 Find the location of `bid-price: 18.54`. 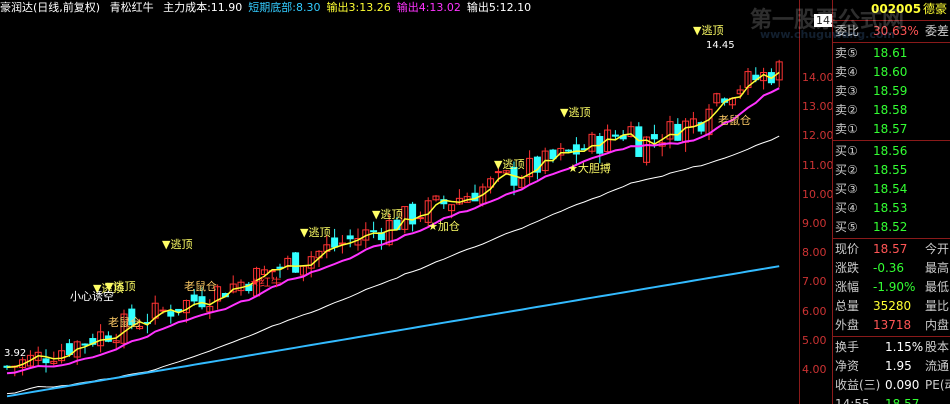

bid-price: 18.54 is located at coordinates (890, 189).